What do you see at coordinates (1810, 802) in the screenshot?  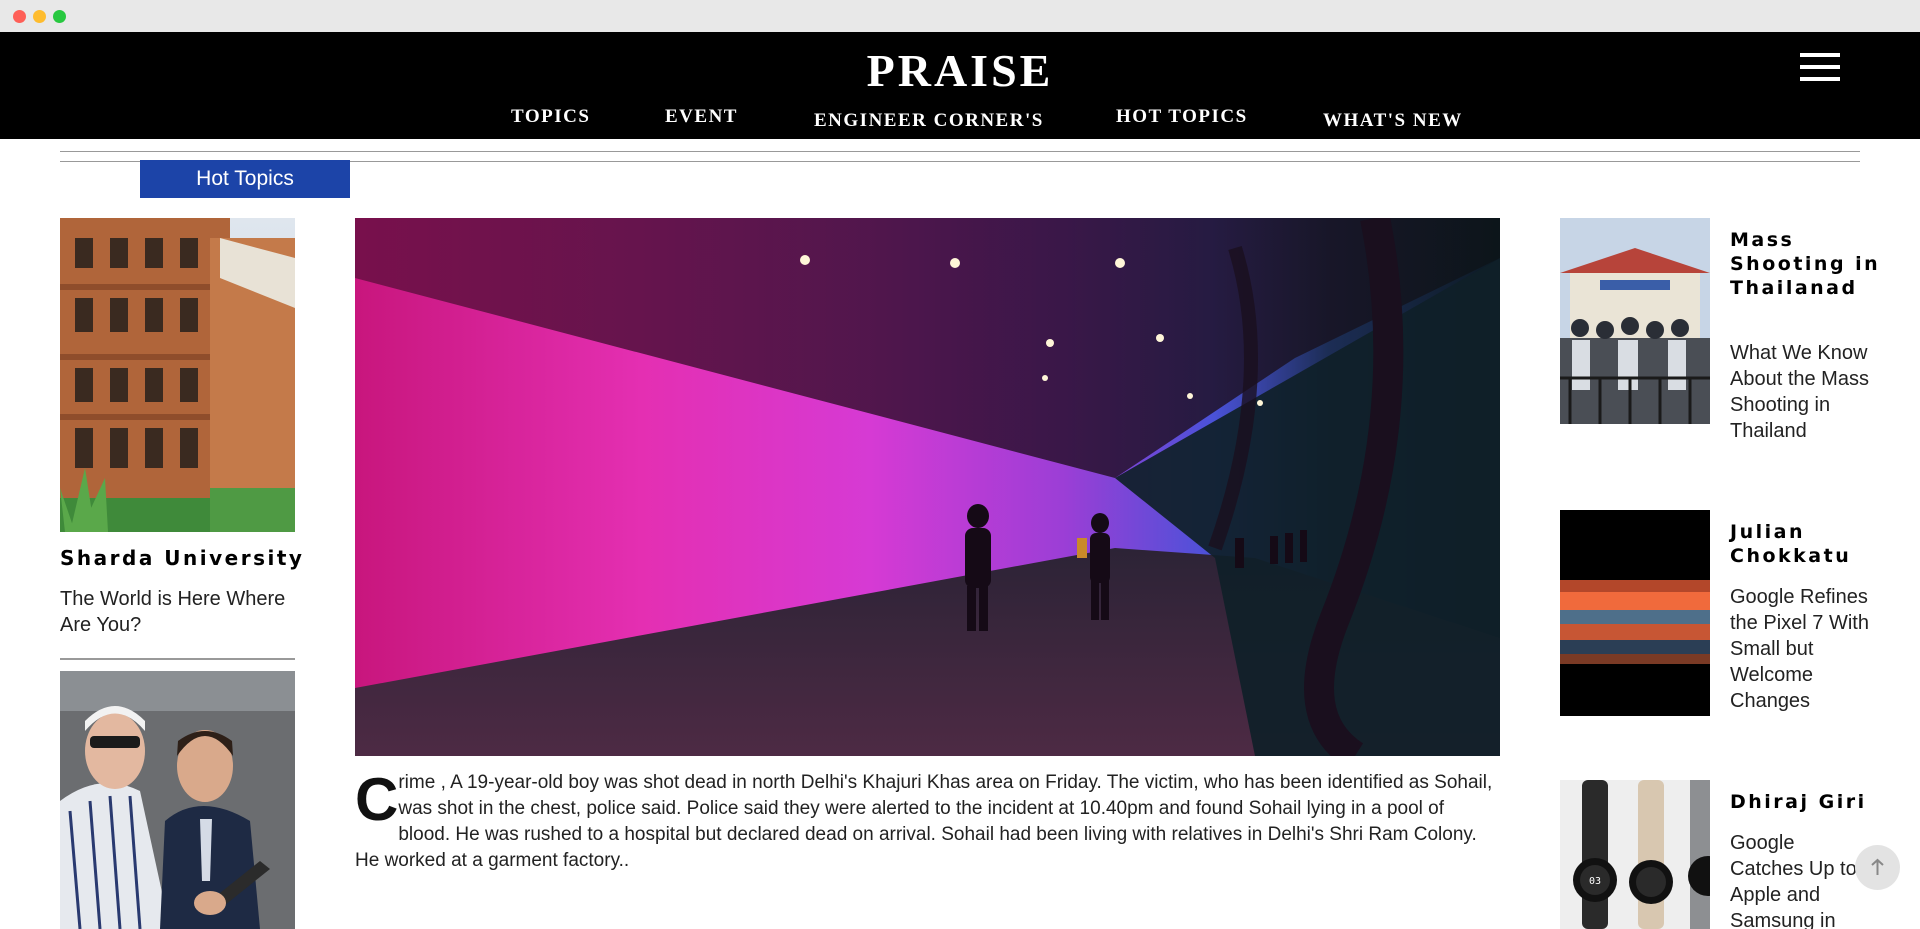 I see `right-item-3-title: Dhiraj Giri` at bounding box center [1810, 802].